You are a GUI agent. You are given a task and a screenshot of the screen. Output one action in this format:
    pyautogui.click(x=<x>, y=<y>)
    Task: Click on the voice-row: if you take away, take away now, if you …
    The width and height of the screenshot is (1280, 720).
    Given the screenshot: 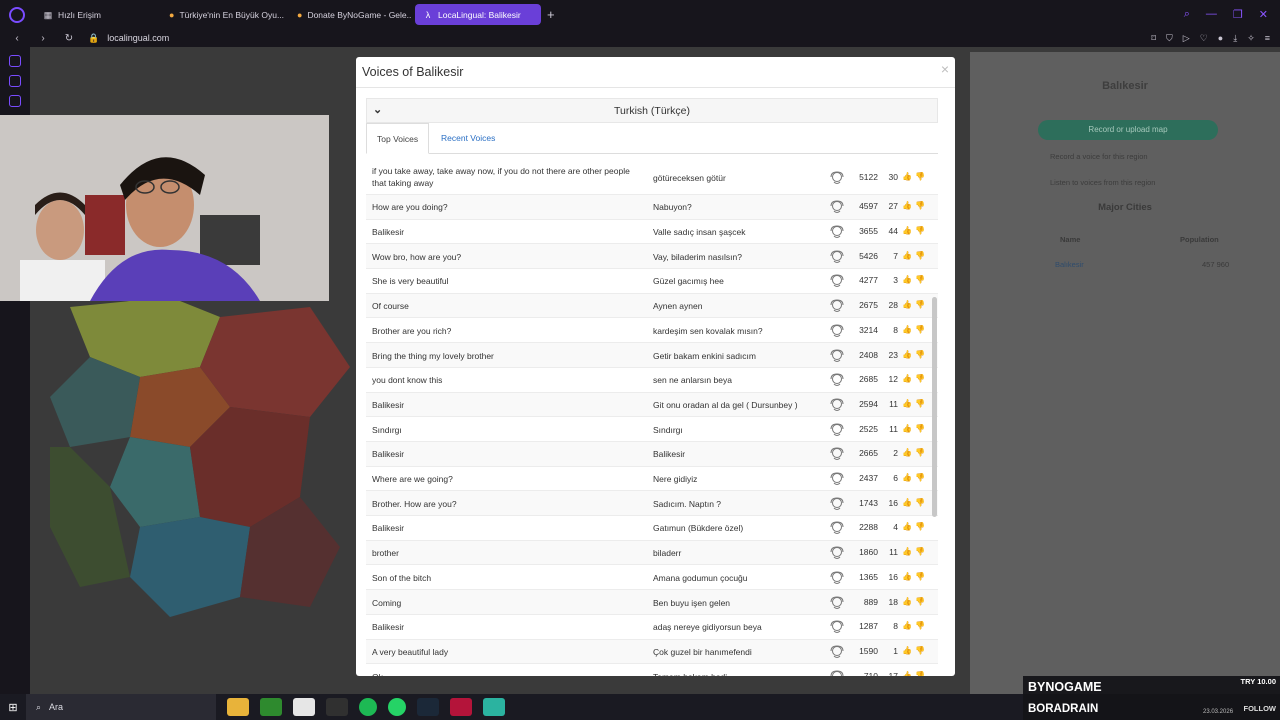 What is the action you would take?
    pyautogui.click(x=652, y=177)
    